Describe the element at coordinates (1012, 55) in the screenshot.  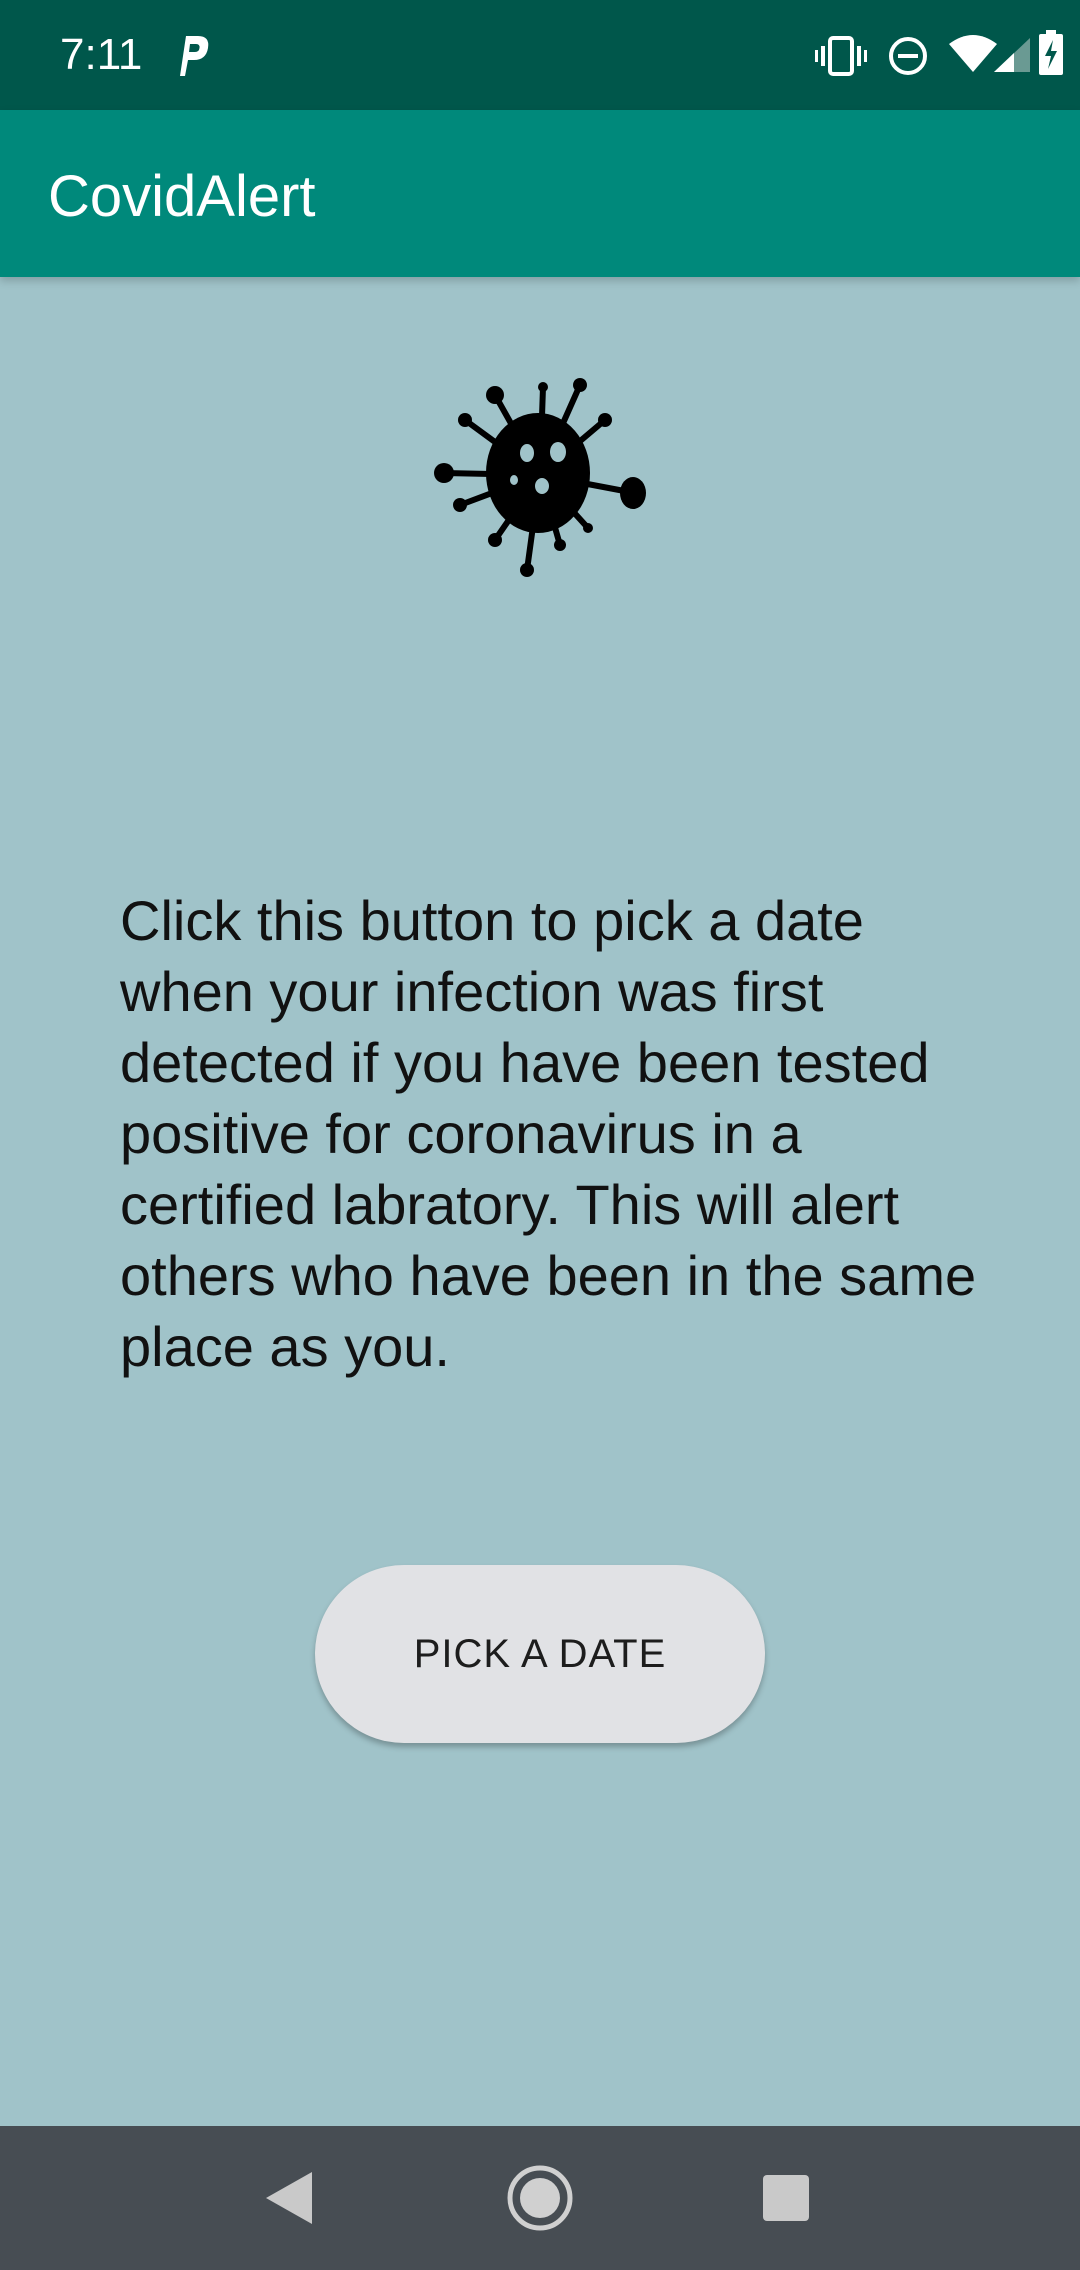
I see `cell-signal-icon` at that location.